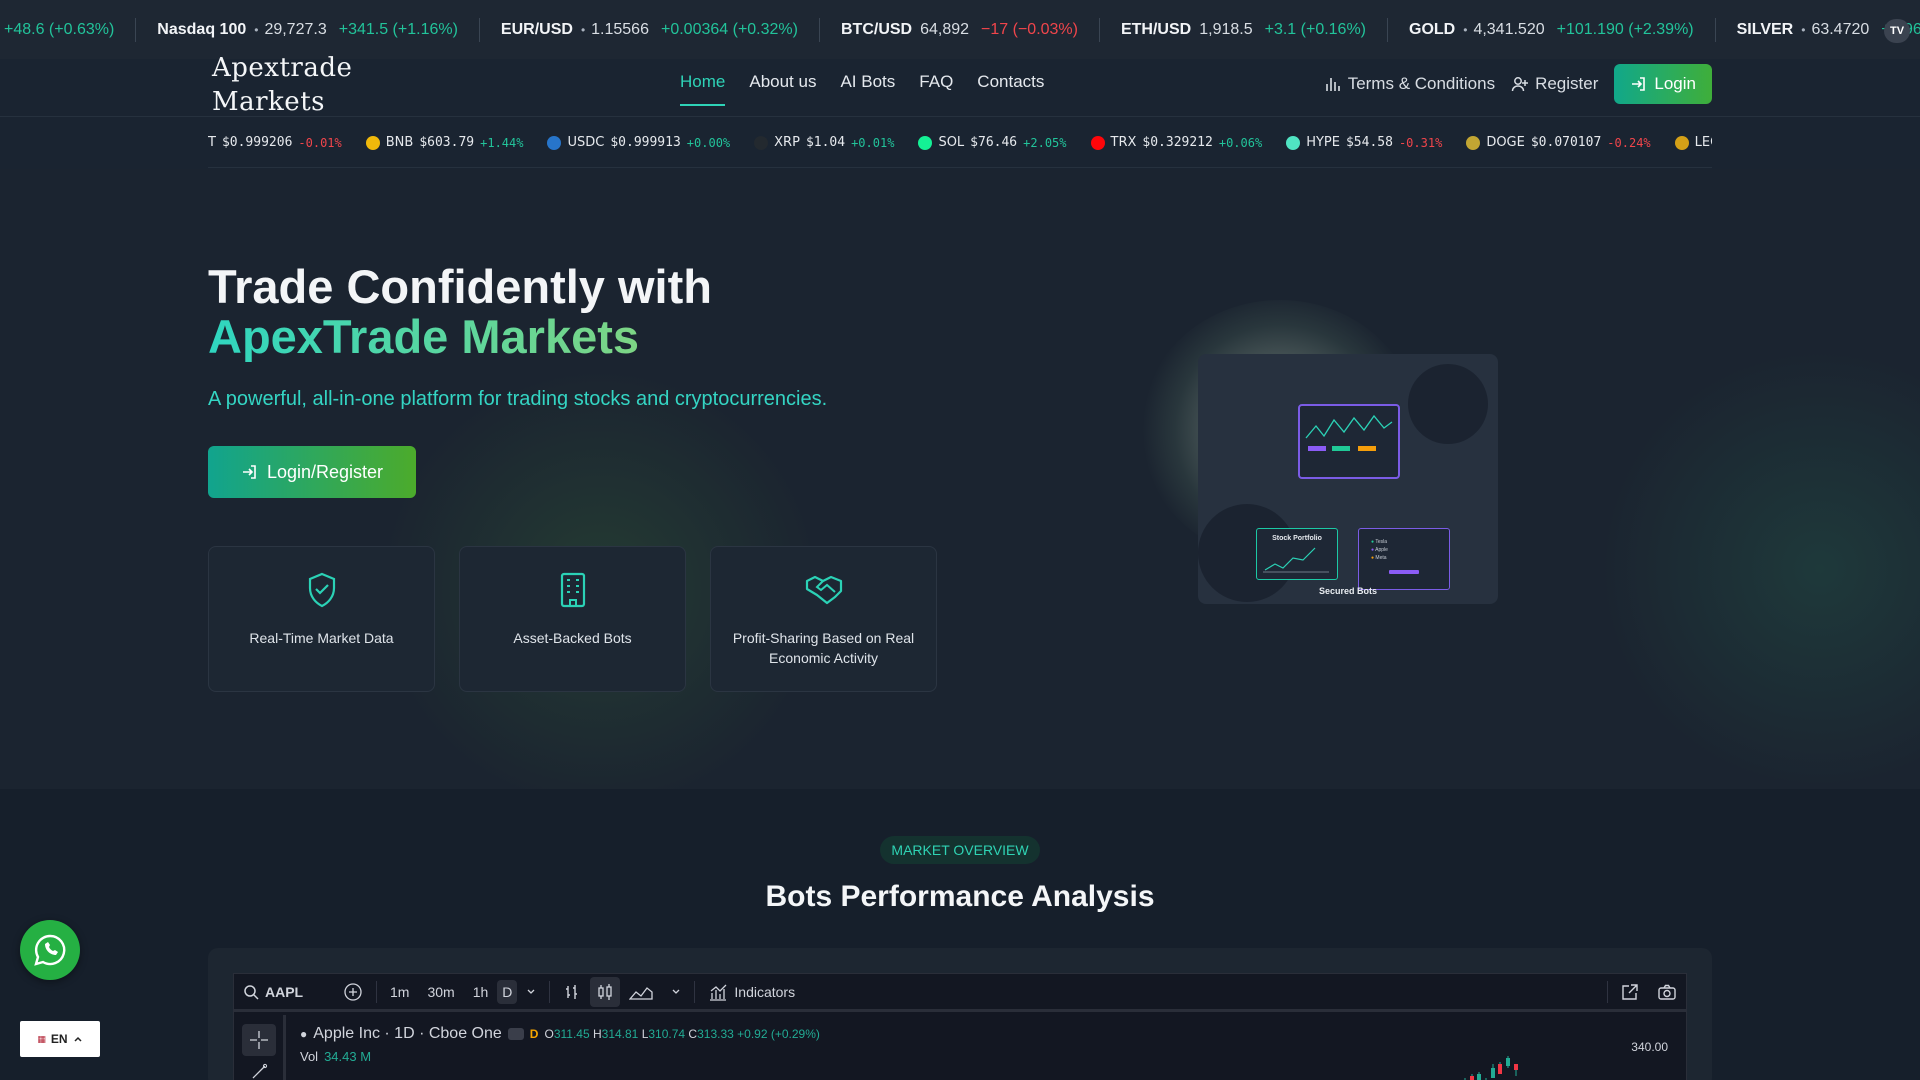  Describe the element at coordinates (321, 590) in the screenshot. I see `shield-check-icon` at that location.